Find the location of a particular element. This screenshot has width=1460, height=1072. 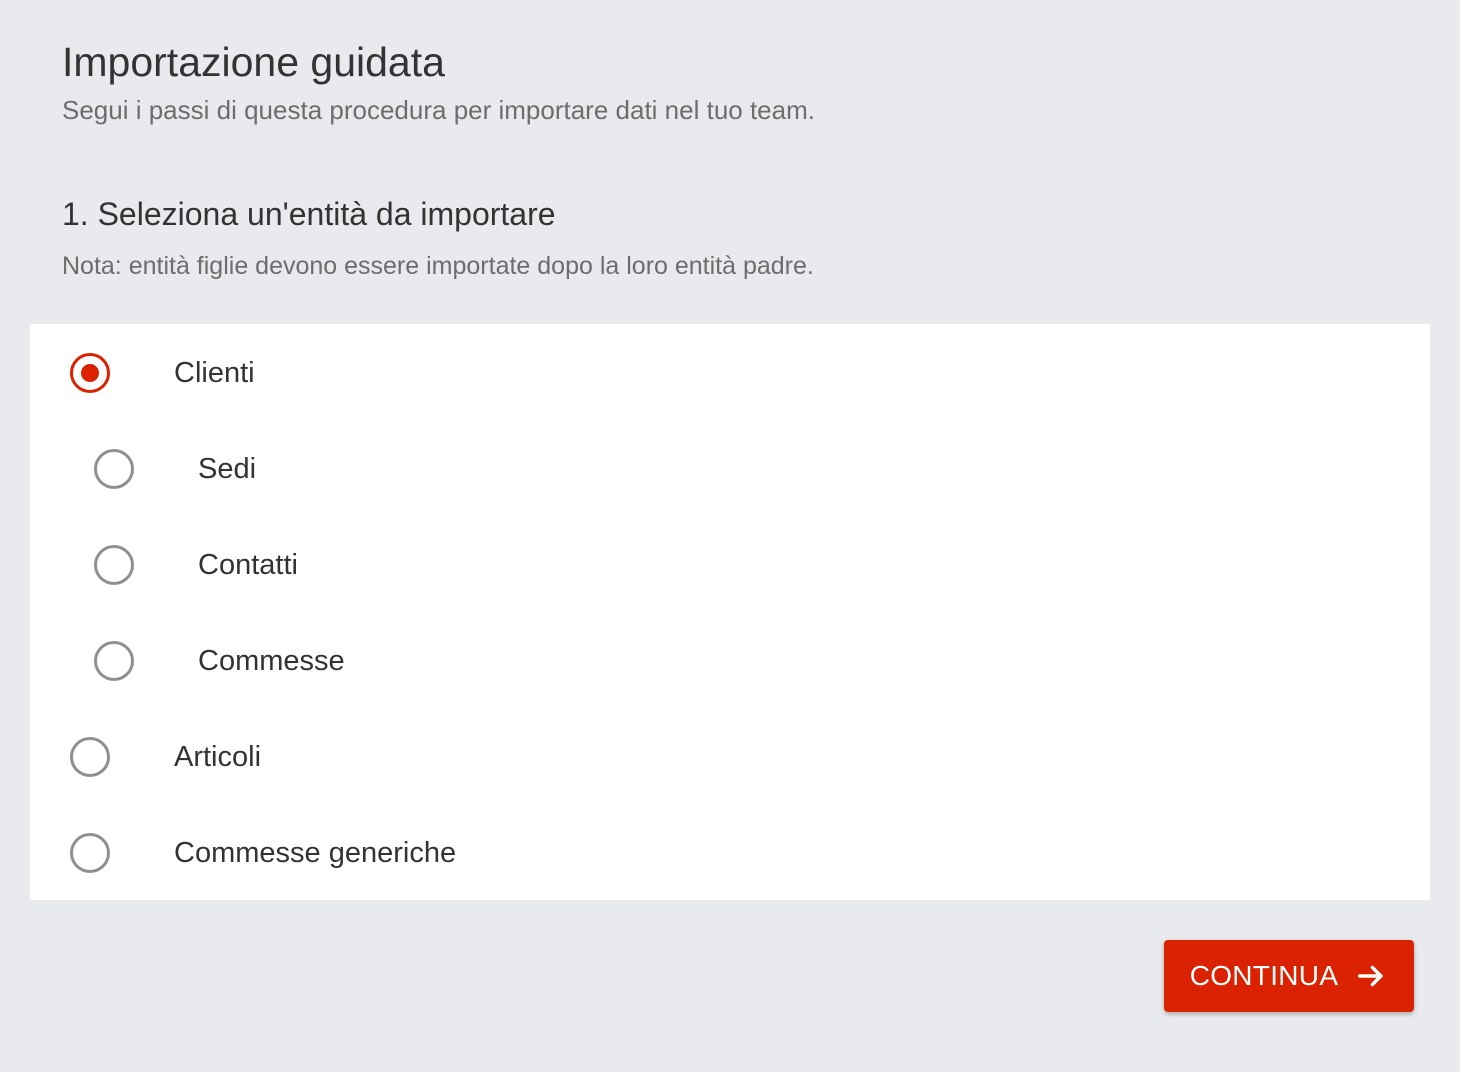

option-contatti: Contatti is located at coordinates (730, 564).